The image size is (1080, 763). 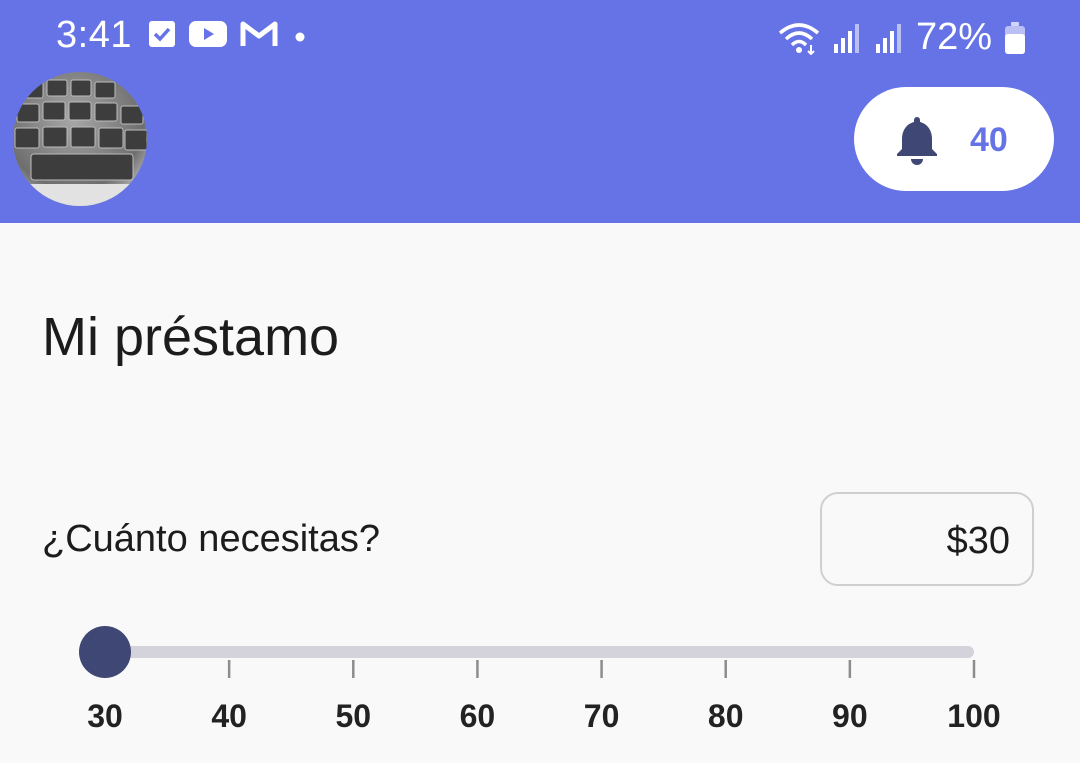 I want to click on youtube-icon, so click(x=208, y=34).